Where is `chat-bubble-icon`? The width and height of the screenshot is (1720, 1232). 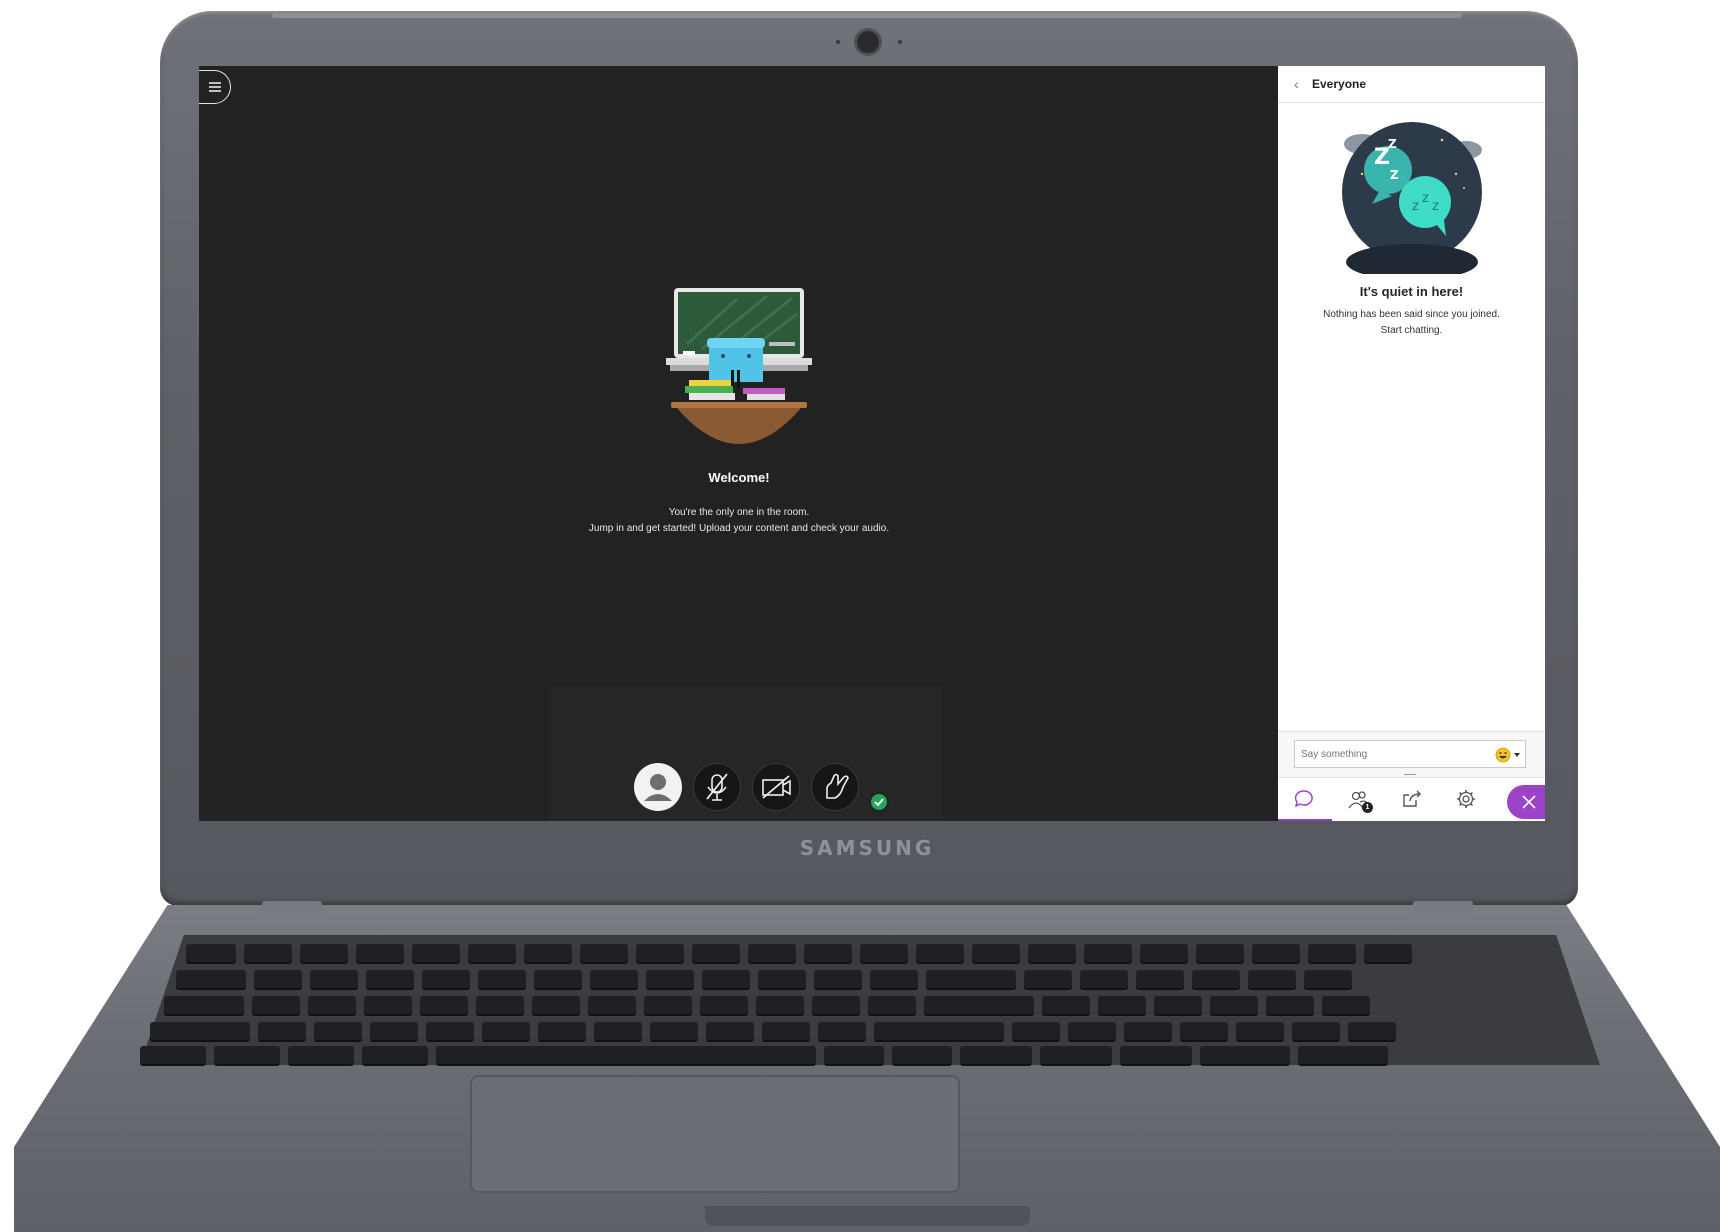 chat-bubble-icon is located at coordinates (1303, 799).